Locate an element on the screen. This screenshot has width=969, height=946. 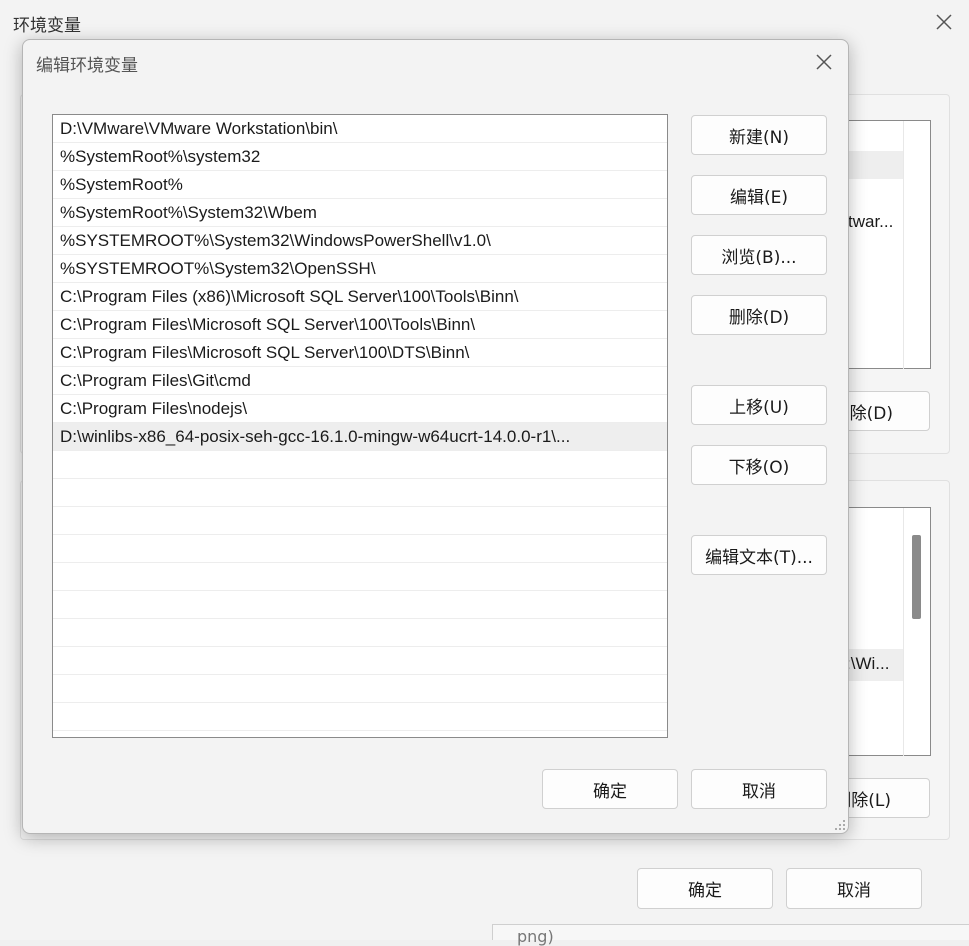
path-list-item: %SYSTEMROOT%\System32\OpenSSH\ is located at coordinates (360, 269).